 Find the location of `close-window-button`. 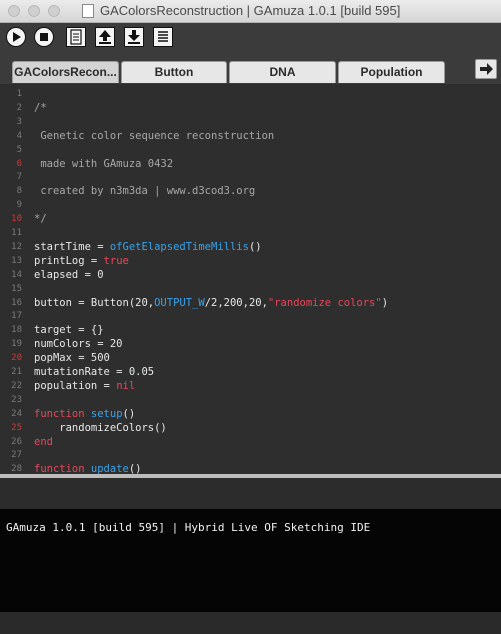

close-window-button is located at coordinates (14, 11).